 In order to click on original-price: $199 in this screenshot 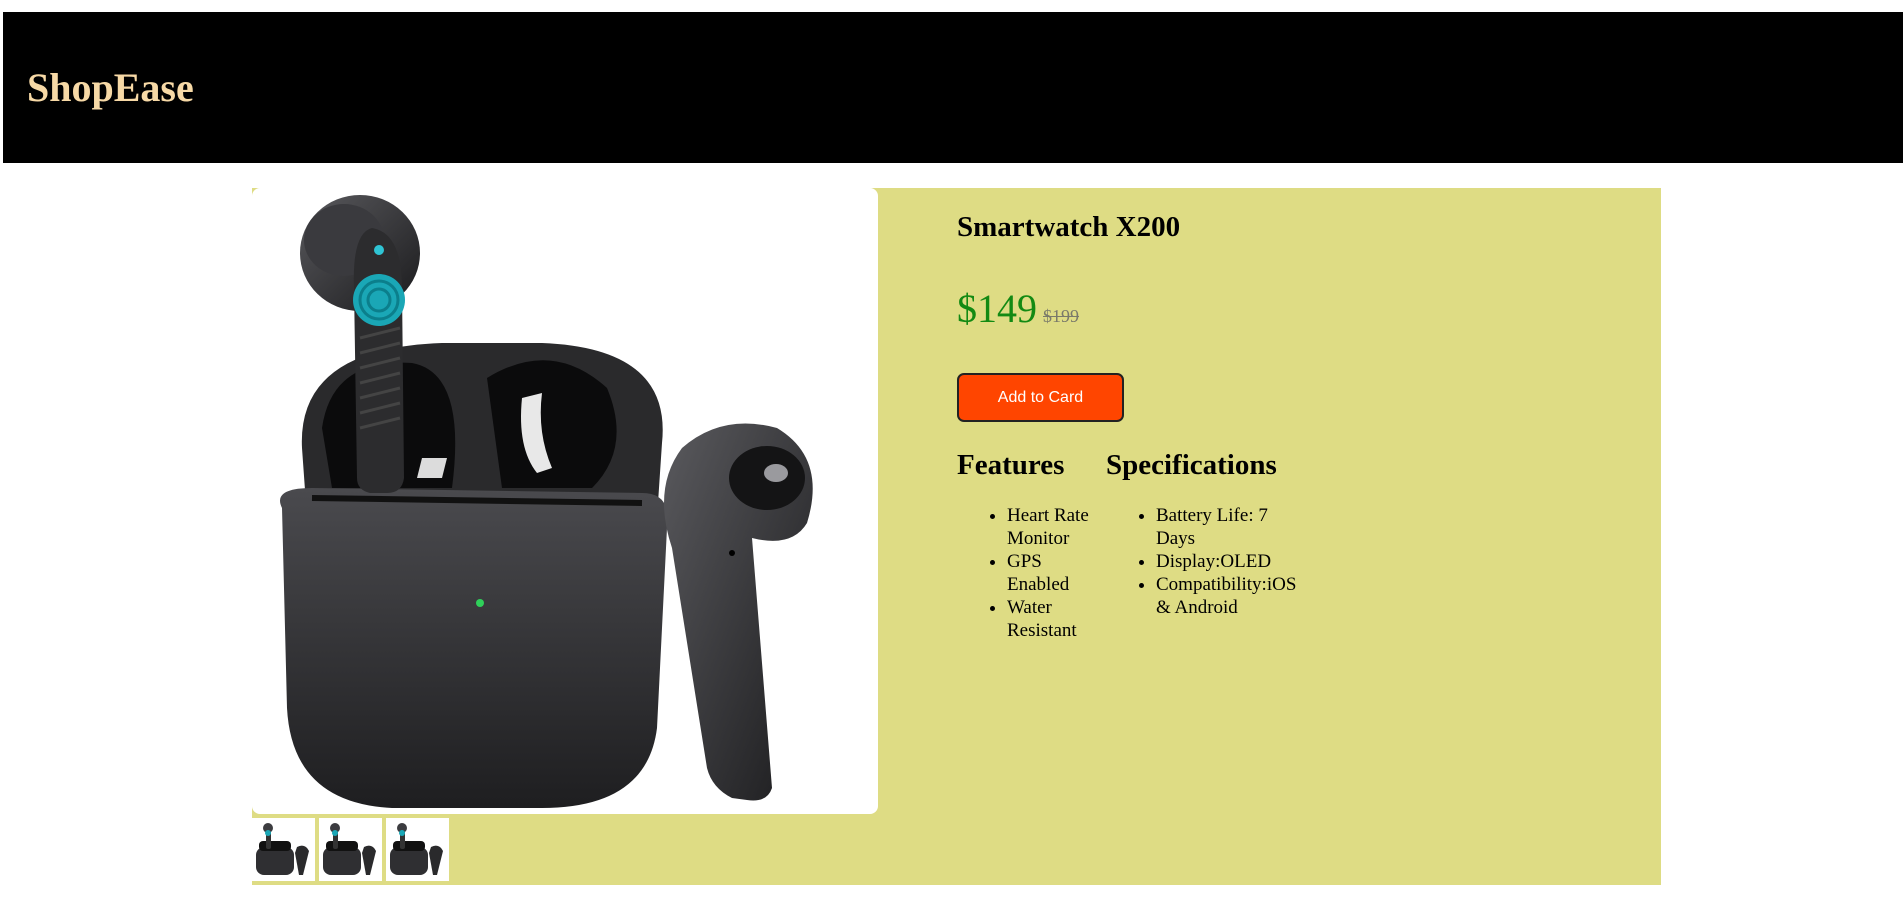, I will do `click(1061, 316)`.